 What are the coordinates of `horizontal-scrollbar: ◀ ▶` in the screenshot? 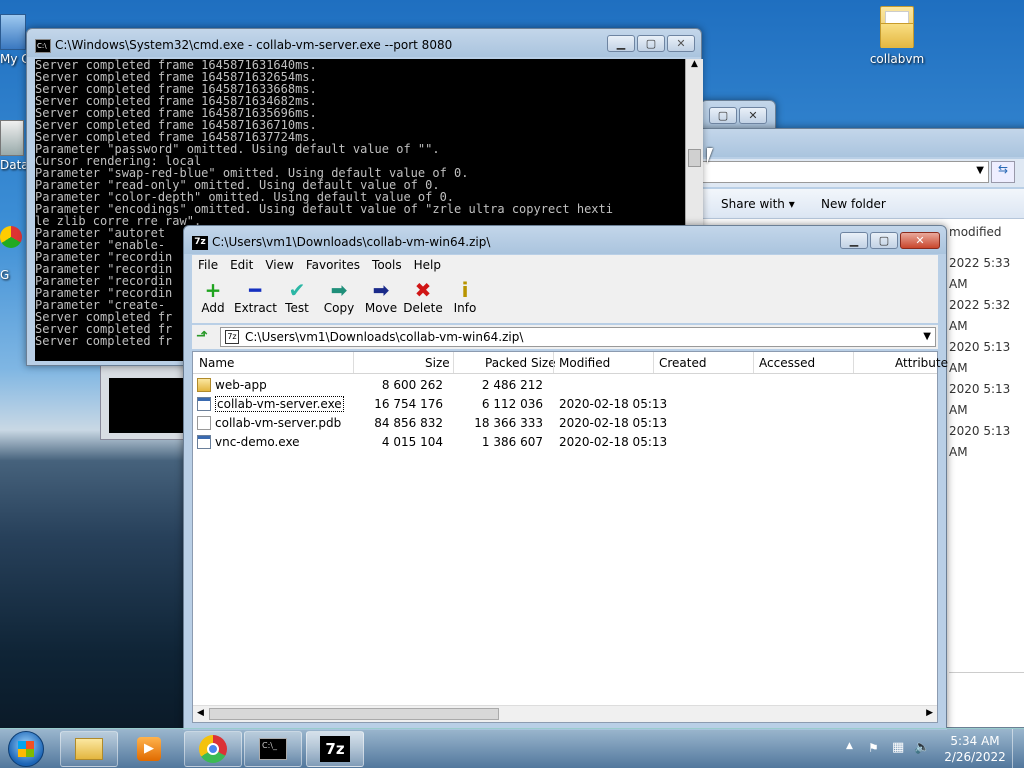 It's located at (565, 713).